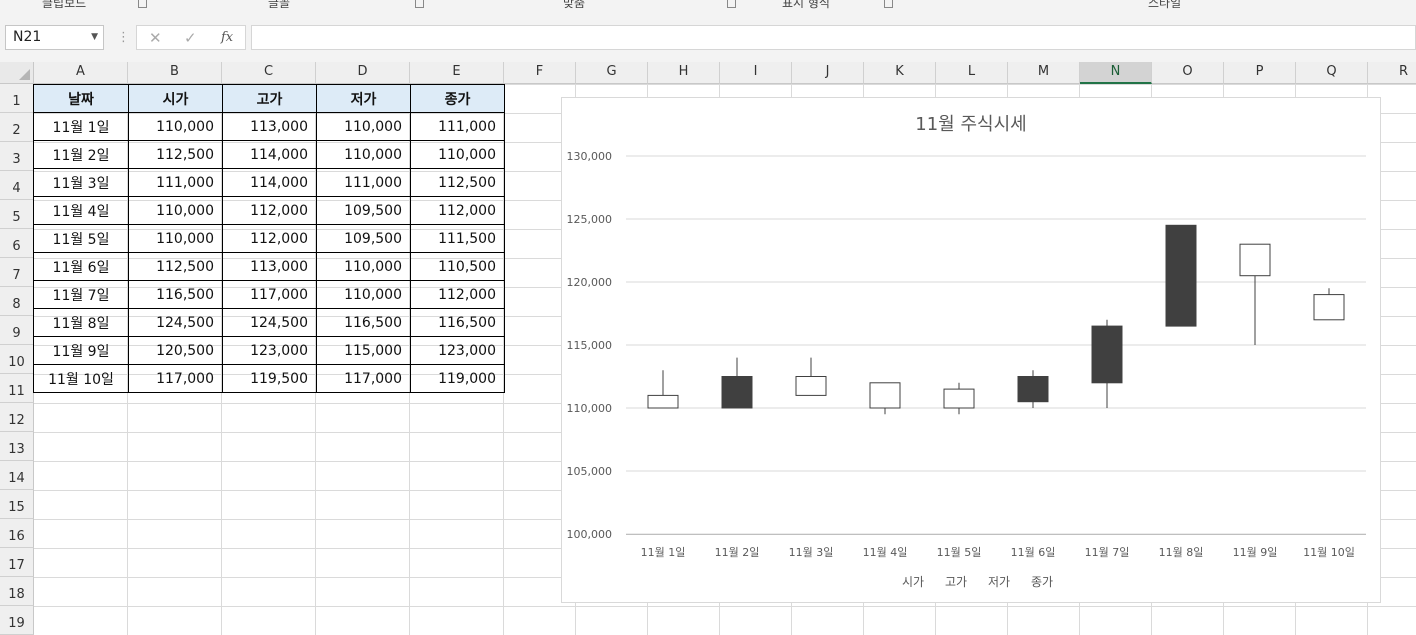 The width and height of the screenshot is (1416, 635). I want to click on open-cell: 120,500, so click(175, 350).